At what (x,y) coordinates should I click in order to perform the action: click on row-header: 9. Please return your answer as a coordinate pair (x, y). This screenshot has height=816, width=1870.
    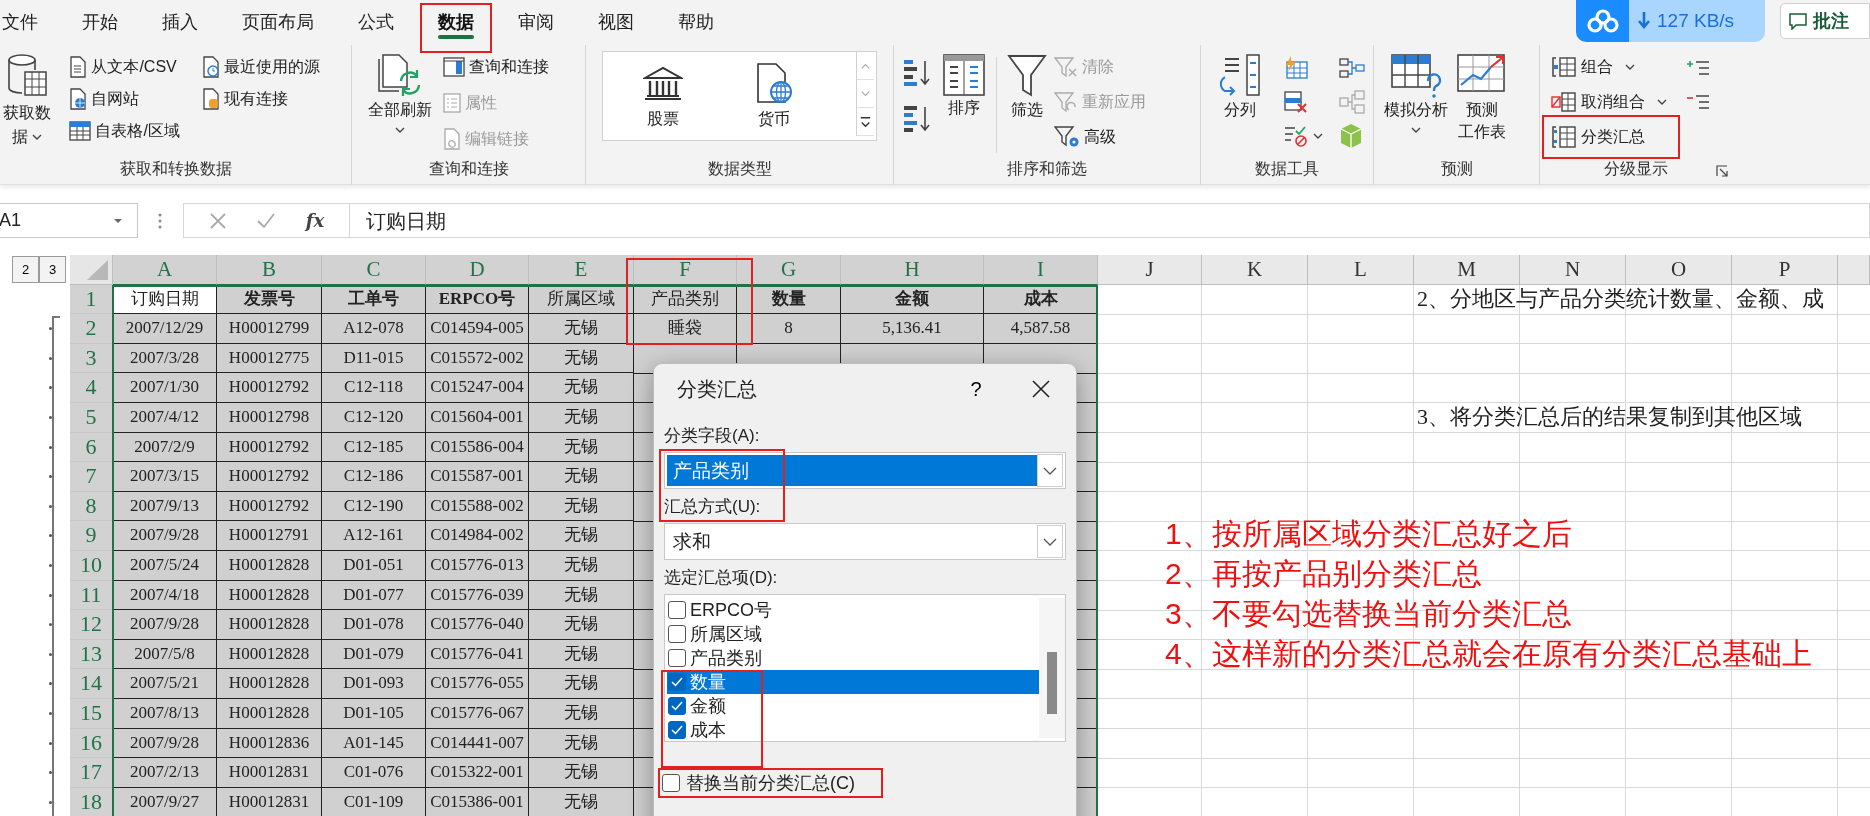
    Looking at the image, I should click on (91, 536).